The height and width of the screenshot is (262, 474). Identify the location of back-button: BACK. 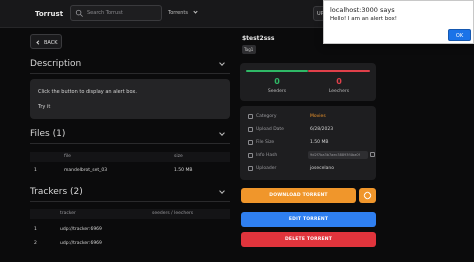
(46, 41).